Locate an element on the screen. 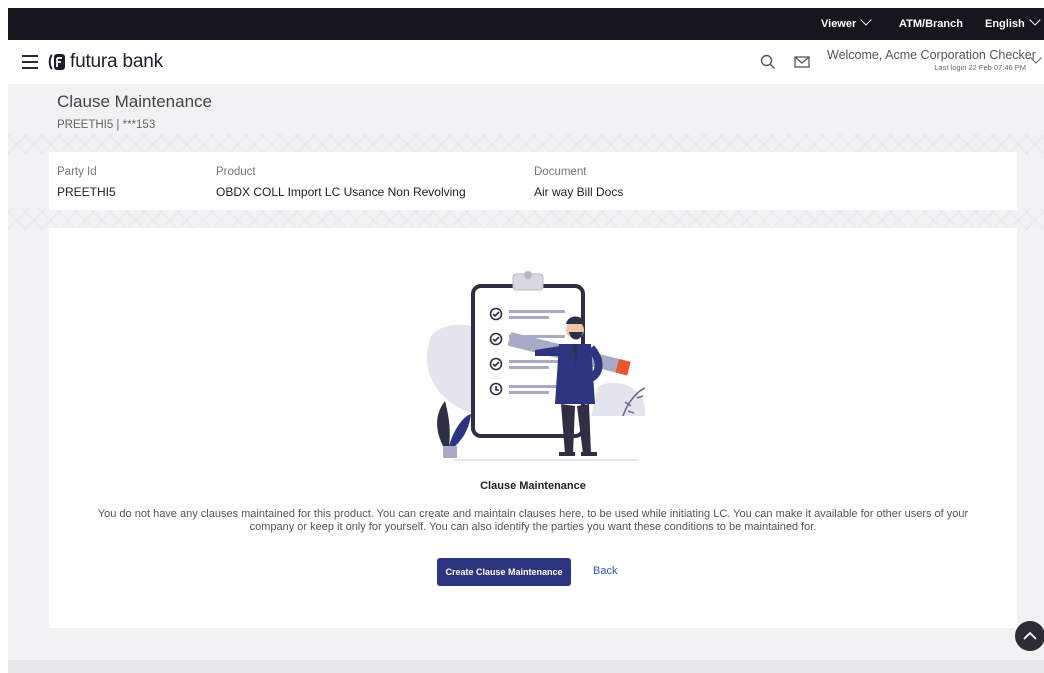 The width and height of the screenshot is (1044, 673). scroll-to-top-button is located at coordinates (1029, 636).